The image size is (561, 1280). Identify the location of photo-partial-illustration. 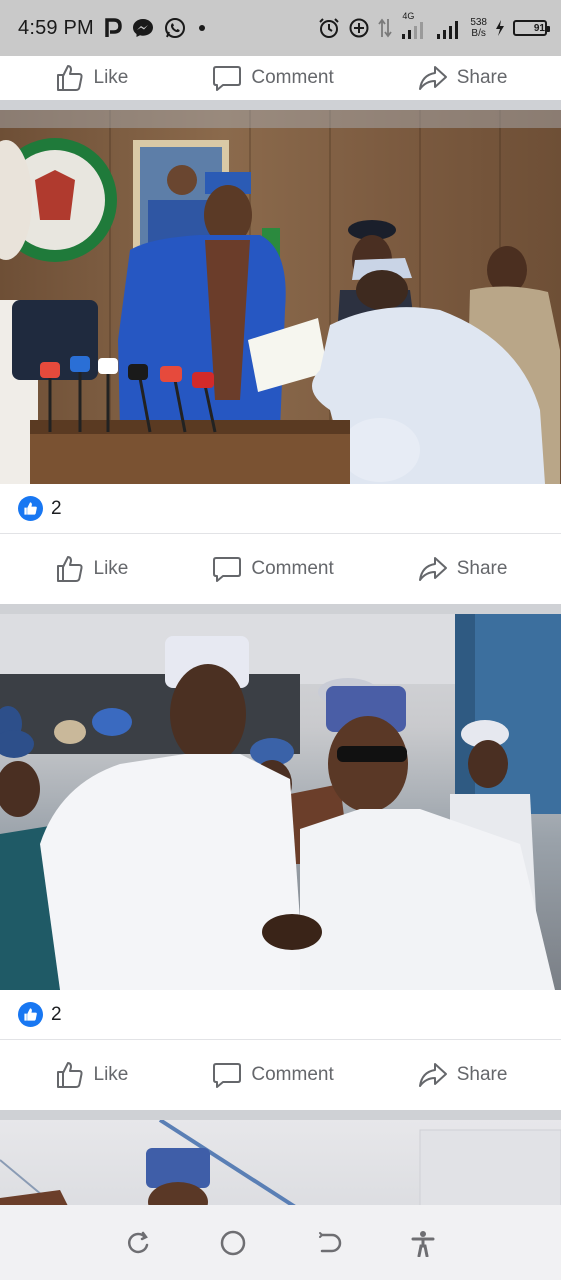
(280, 1165).